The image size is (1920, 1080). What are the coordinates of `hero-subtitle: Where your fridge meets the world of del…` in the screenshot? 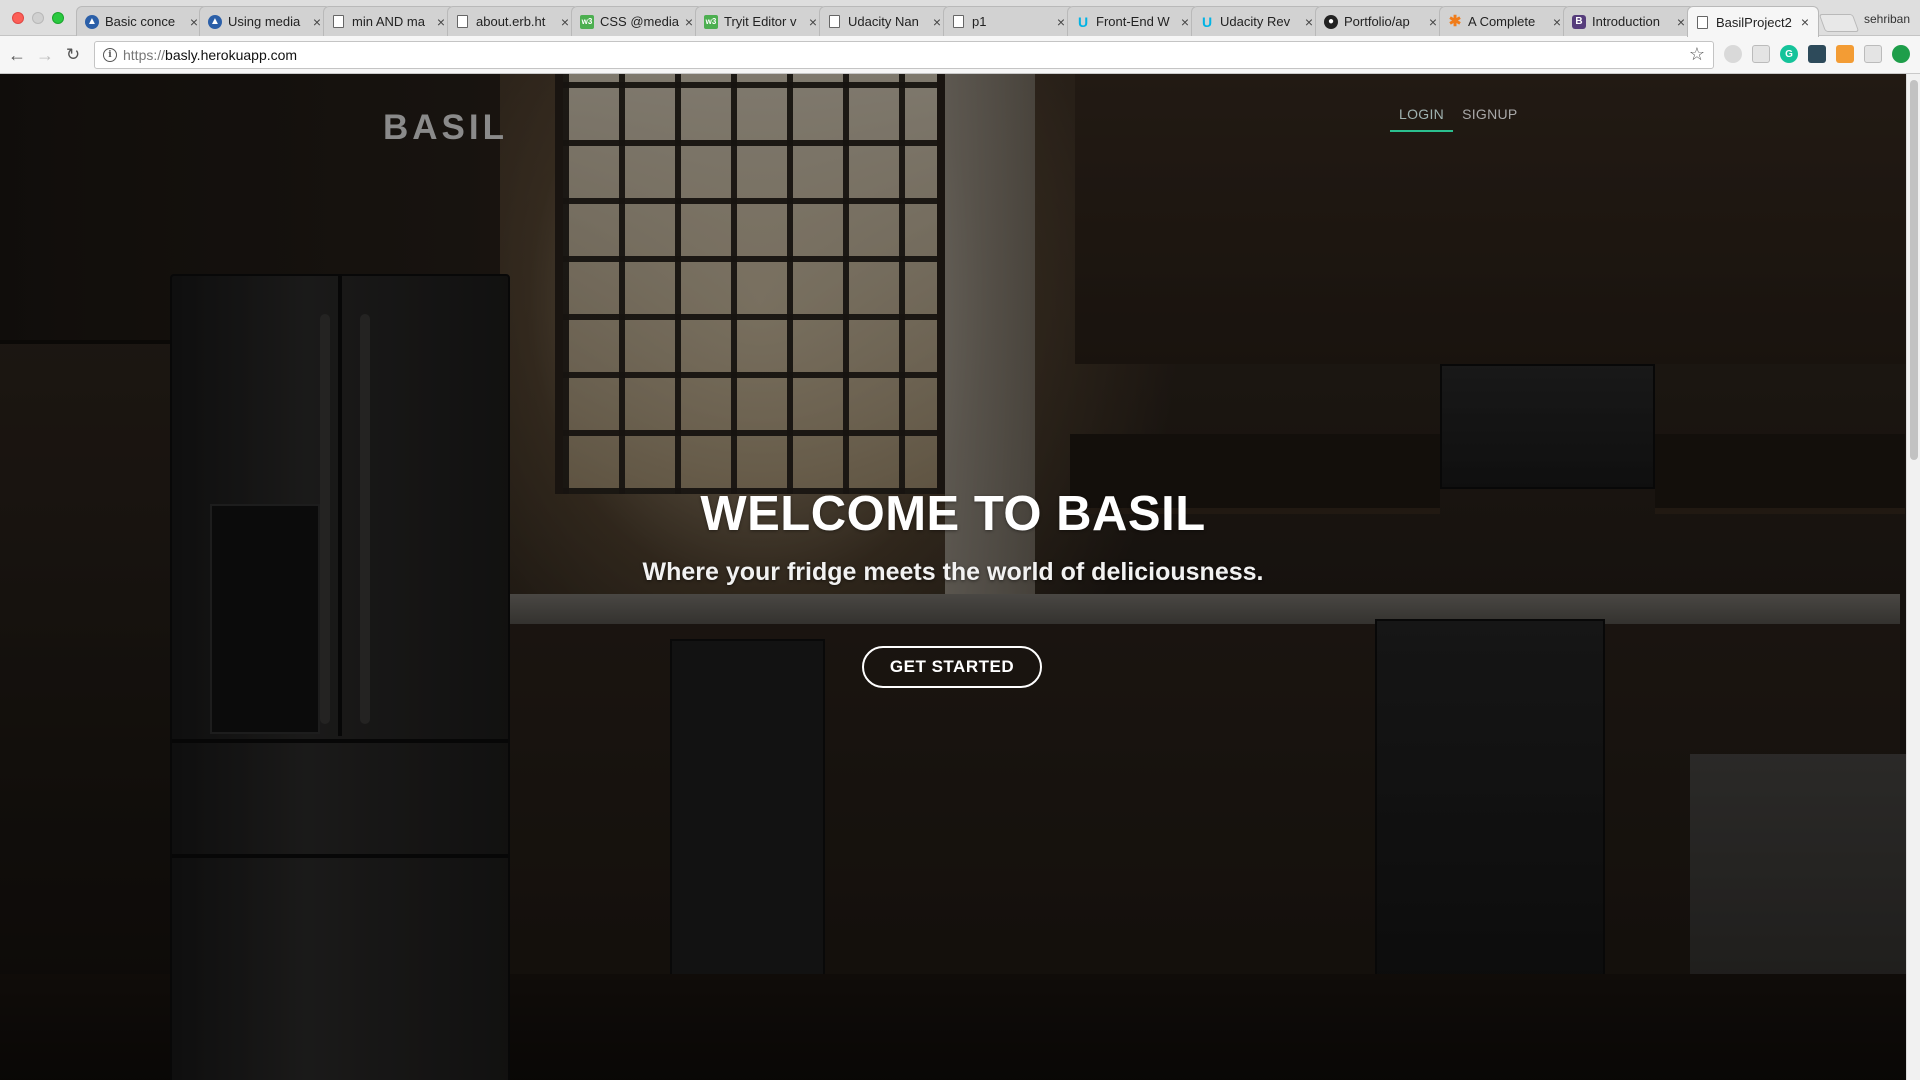 It's located at (953, 572).